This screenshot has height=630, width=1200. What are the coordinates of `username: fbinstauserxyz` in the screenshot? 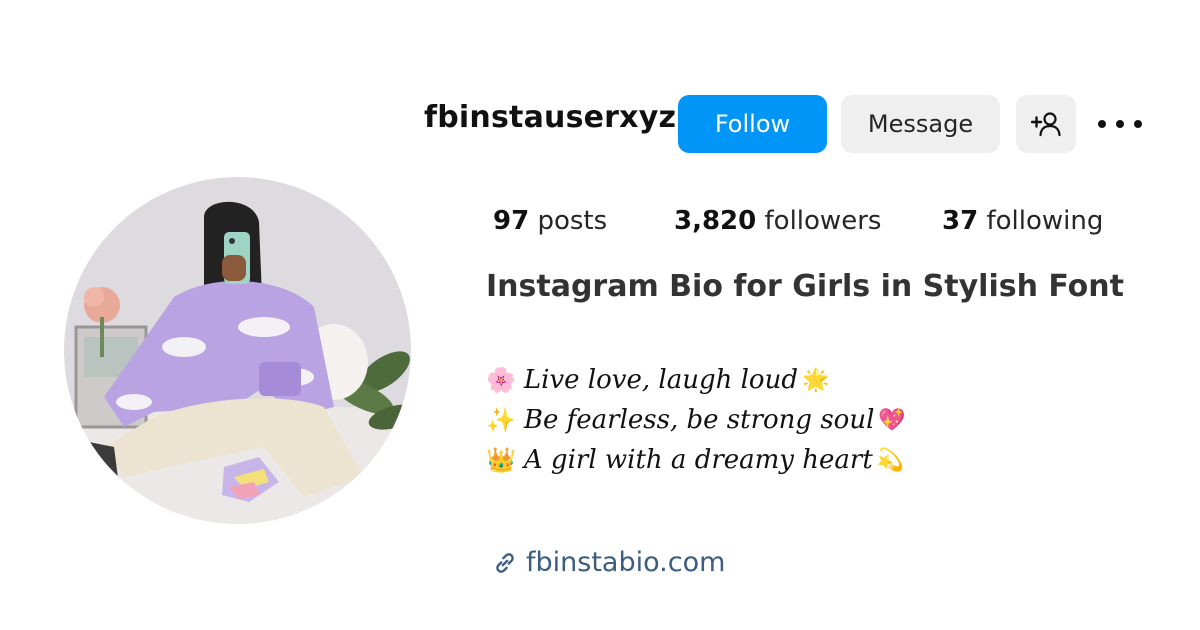 It's located at (550, 117).